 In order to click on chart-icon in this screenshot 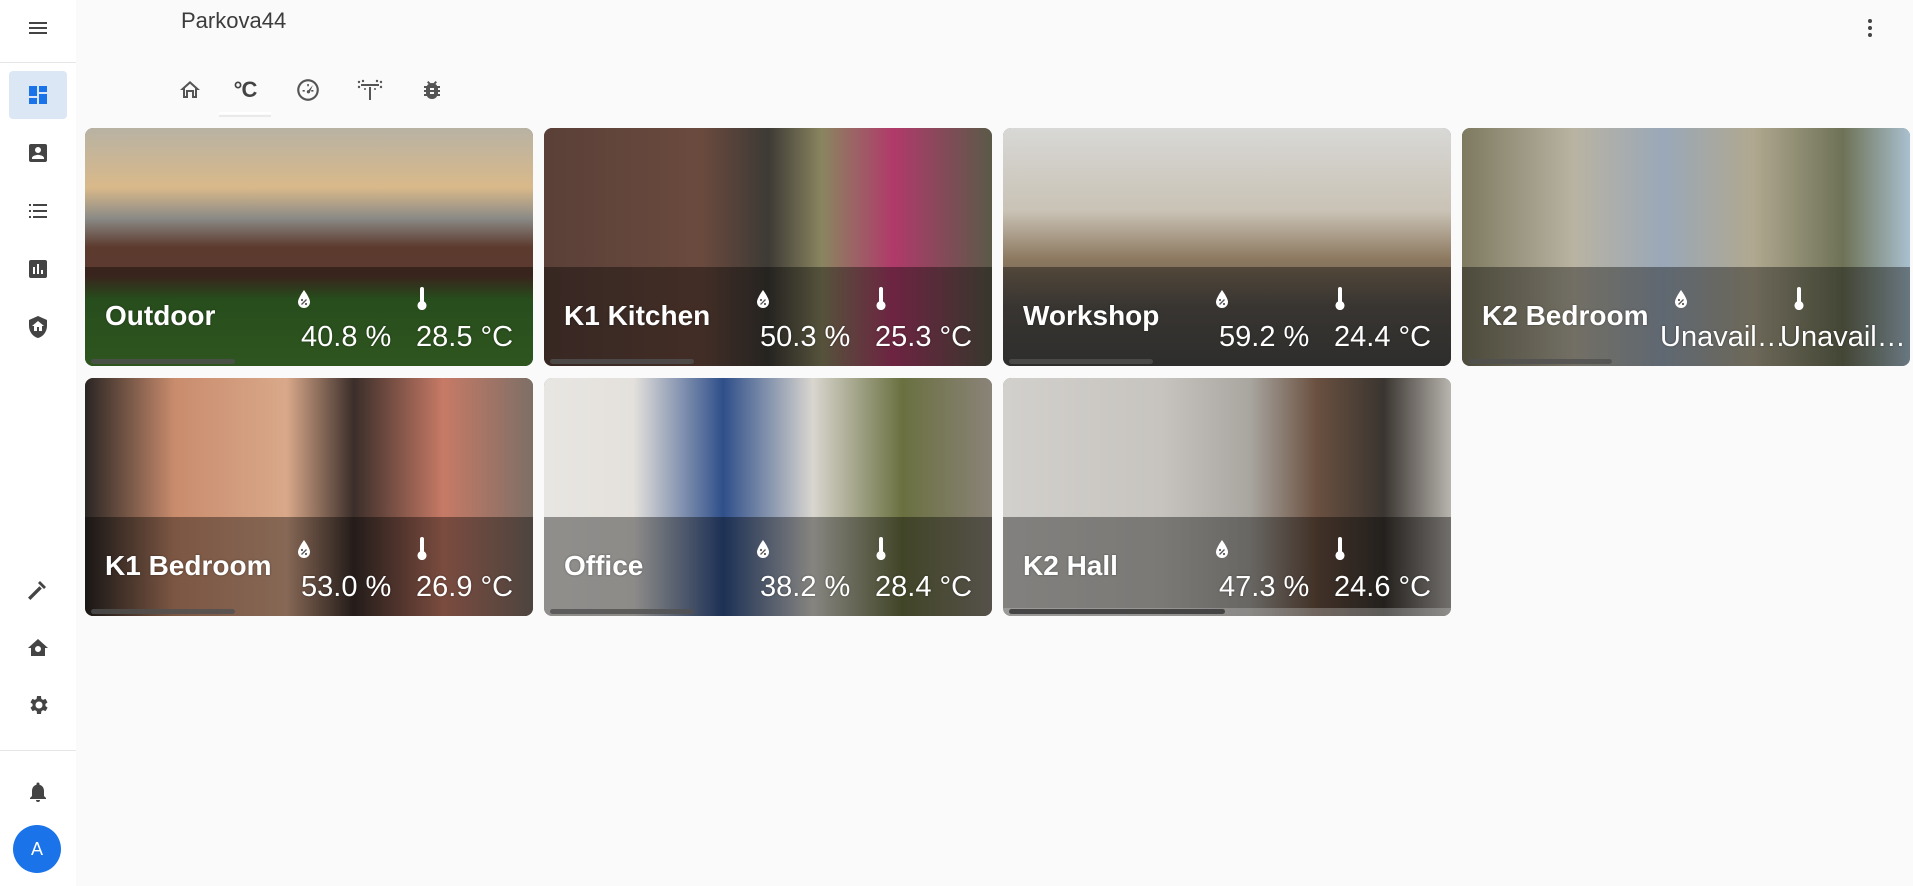, I will do `click(38, 269)`.